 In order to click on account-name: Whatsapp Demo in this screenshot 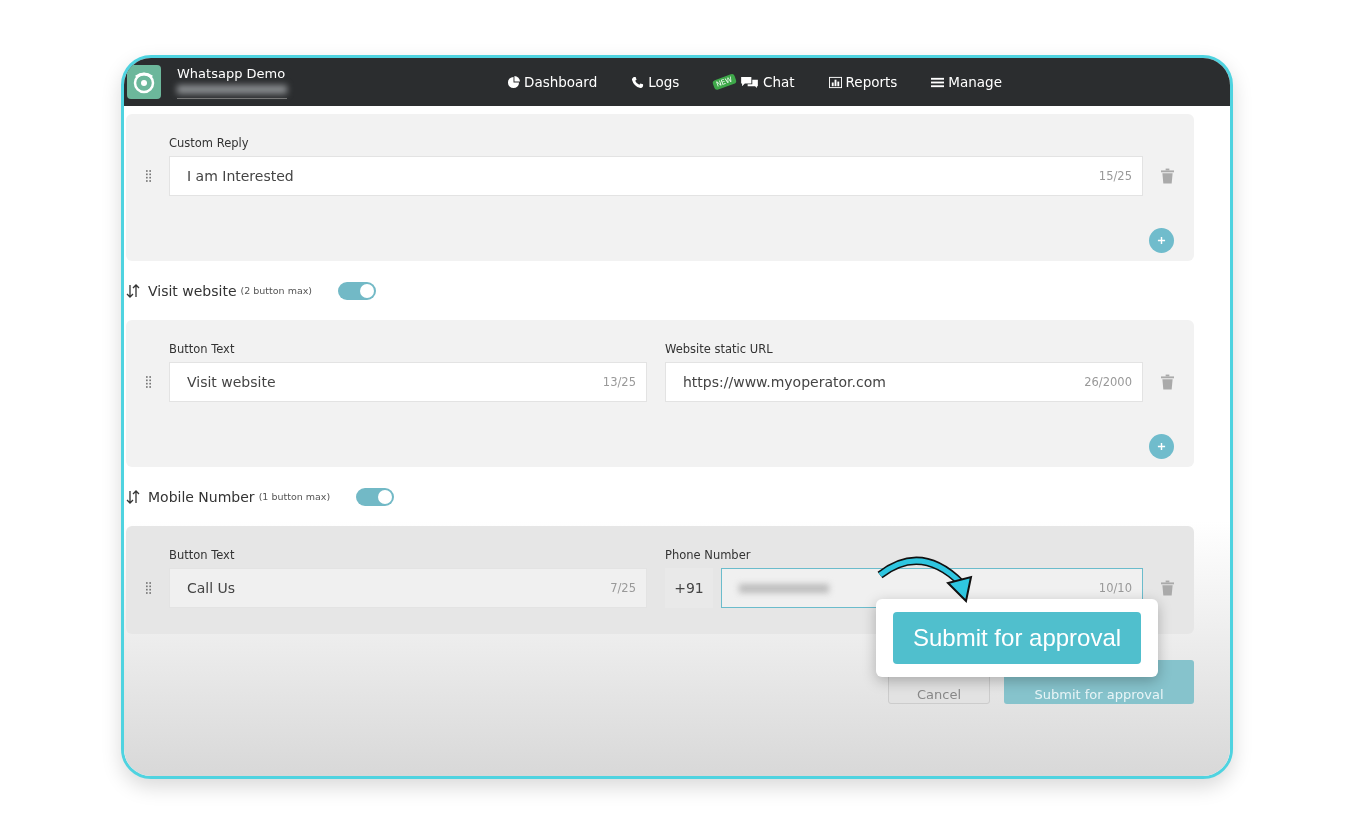, I will do `click(232, 73)`.